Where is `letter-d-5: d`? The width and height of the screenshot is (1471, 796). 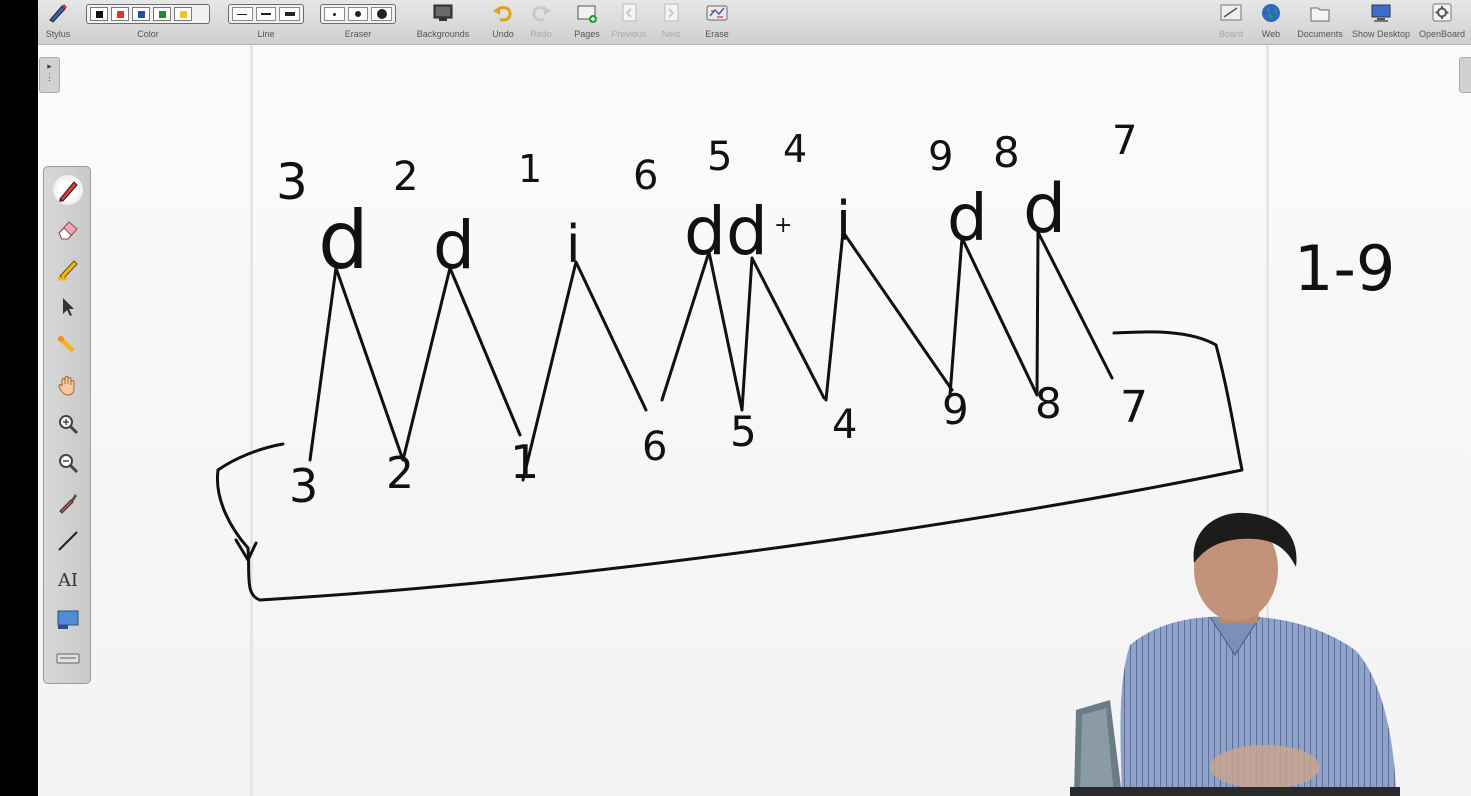 letter-d-5: d is located at coordinates (747, 231).